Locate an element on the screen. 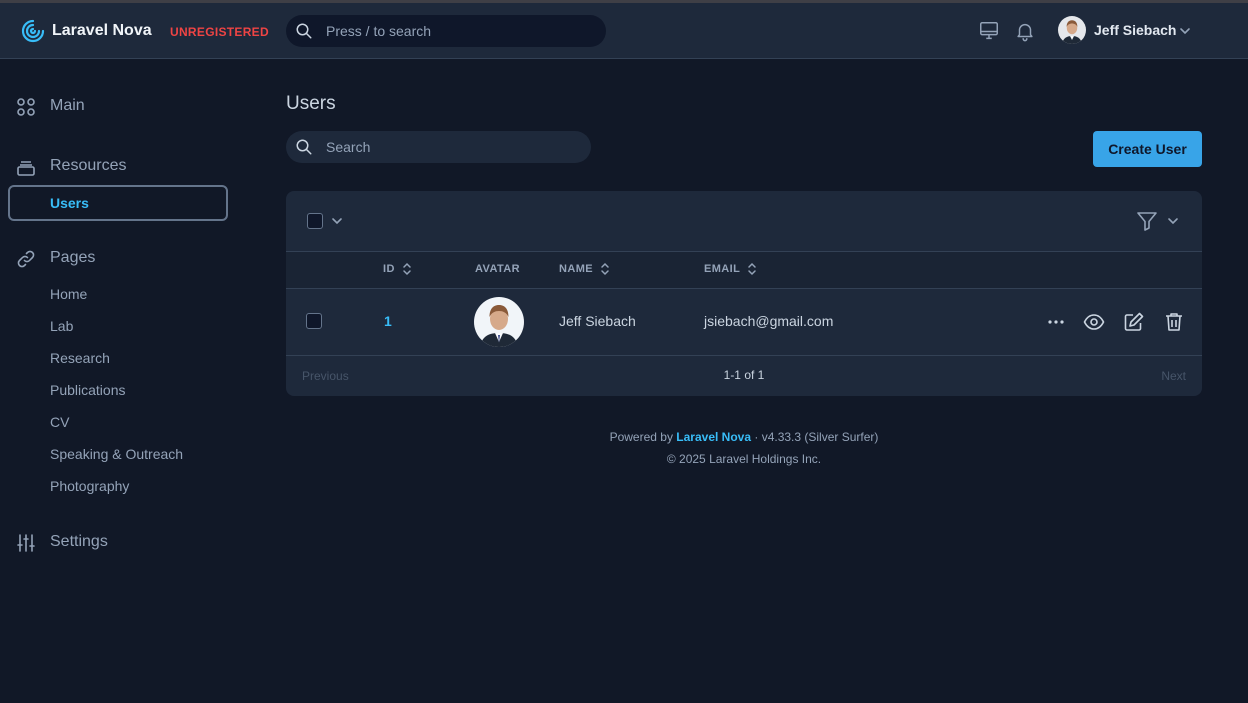 The image size is (1248, 703). resource-search-placeholder: Search is located at coordinates (348, 147).